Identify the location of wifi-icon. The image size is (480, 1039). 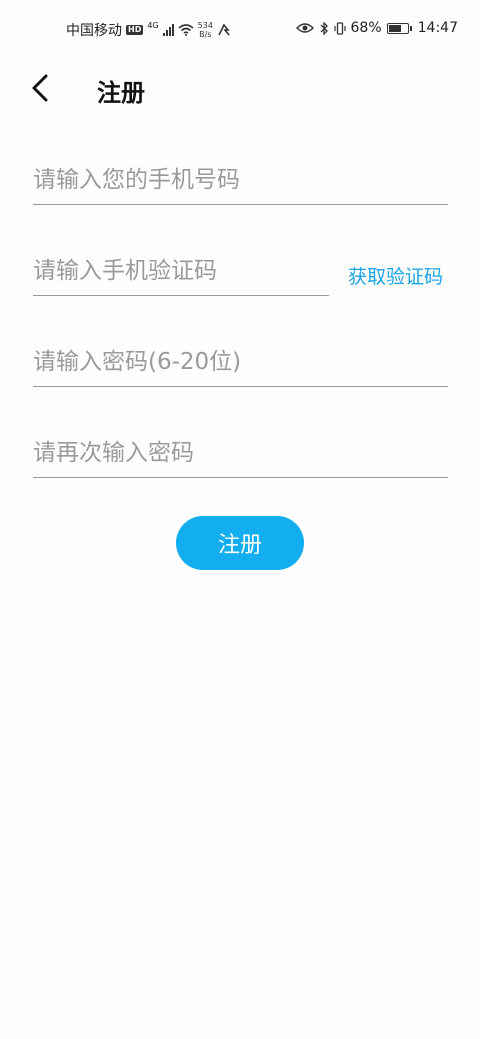
(186, 30).